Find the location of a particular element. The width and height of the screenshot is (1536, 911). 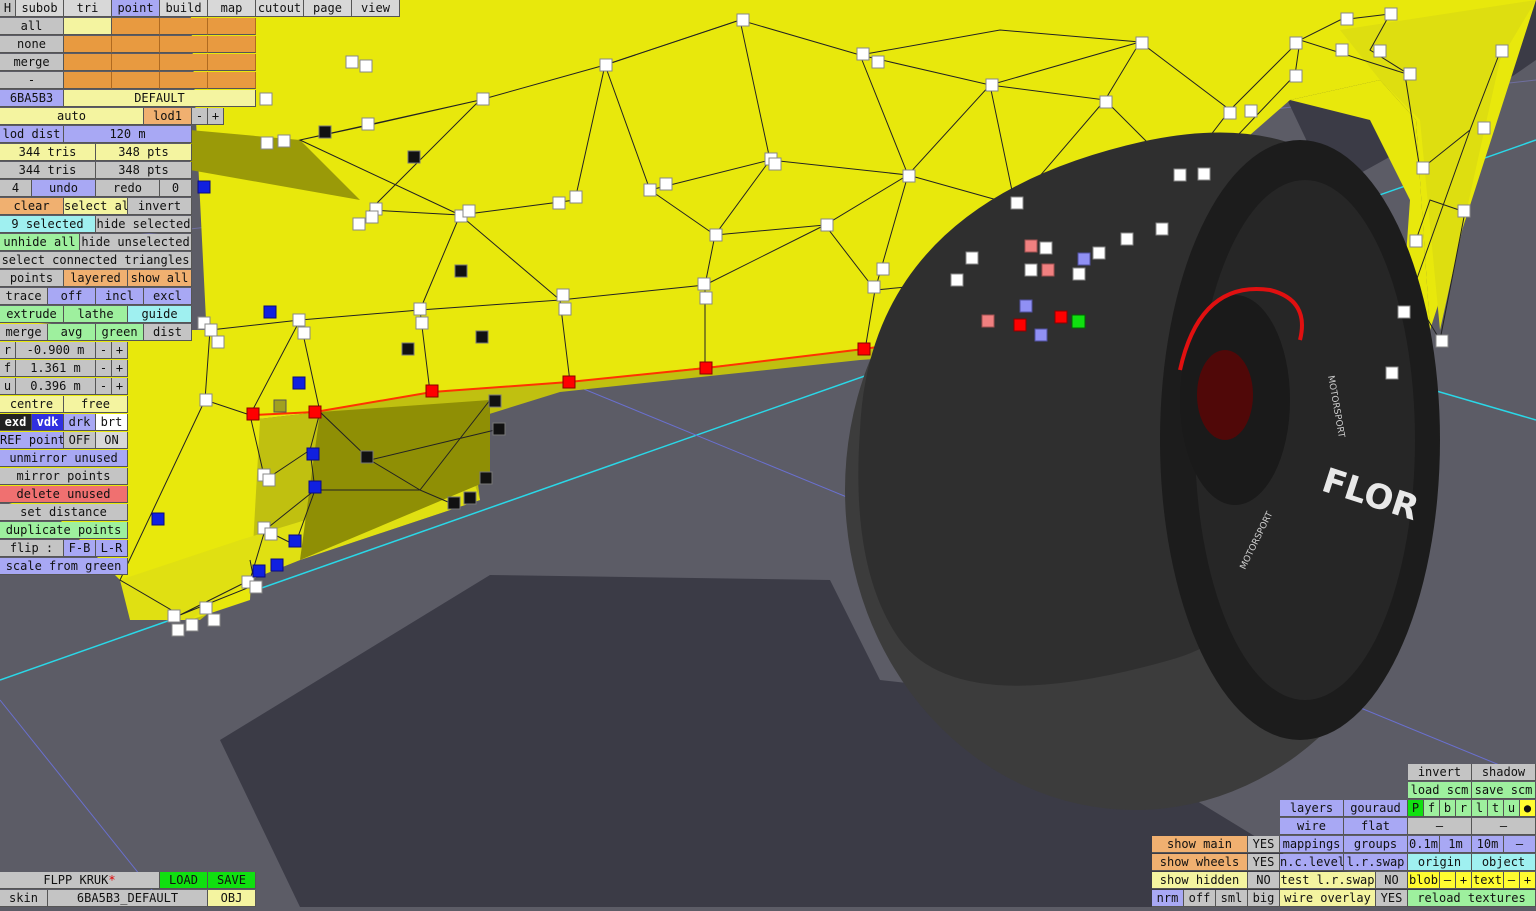

invert-button: invert is located at coordinates (1440, 772).